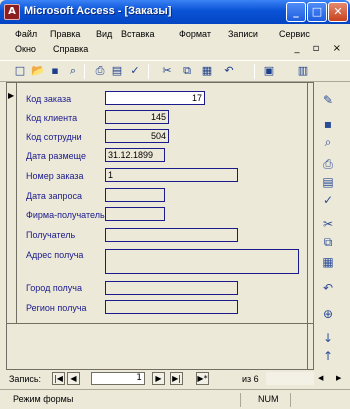 This screenshot has width=350, height=409. Describe the element at coordinates (320, 378) in the screenshot. I see `scroll-left-icon: ◀` at that location.